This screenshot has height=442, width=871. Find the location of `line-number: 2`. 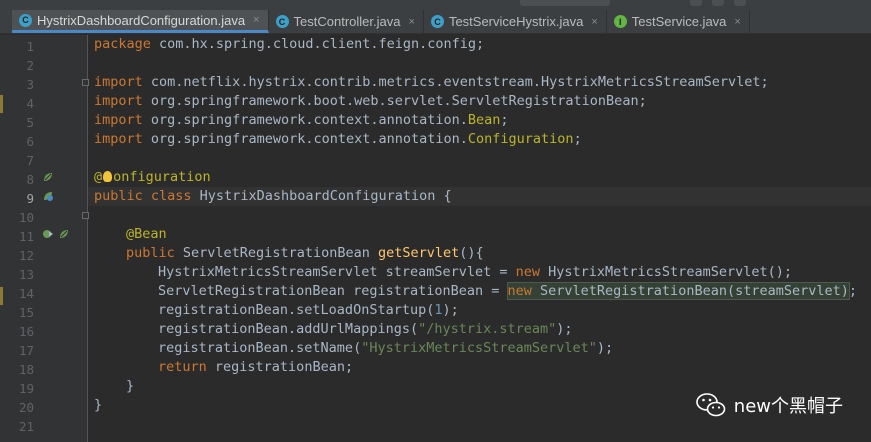

line-number: 2 is located at coordinates (30, 65).